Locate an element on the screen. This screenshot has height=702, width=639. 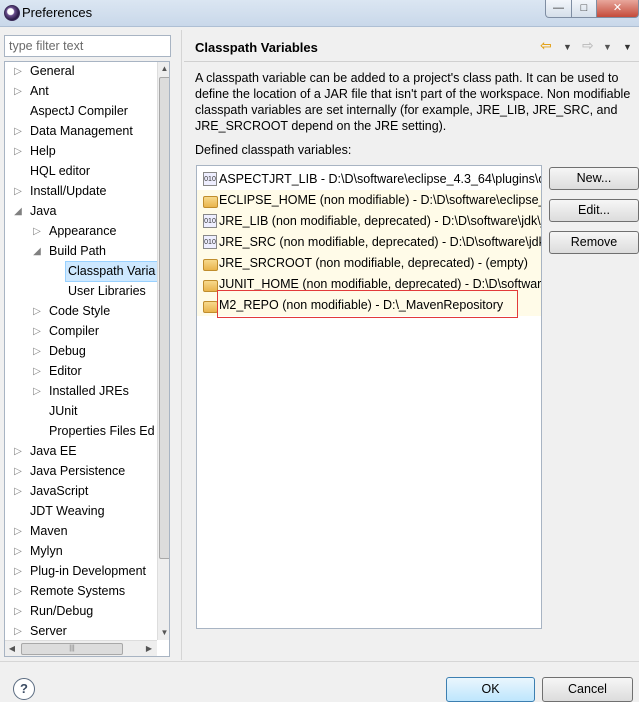
tree-item: ▷ Server is located at coordinates (81, 631).